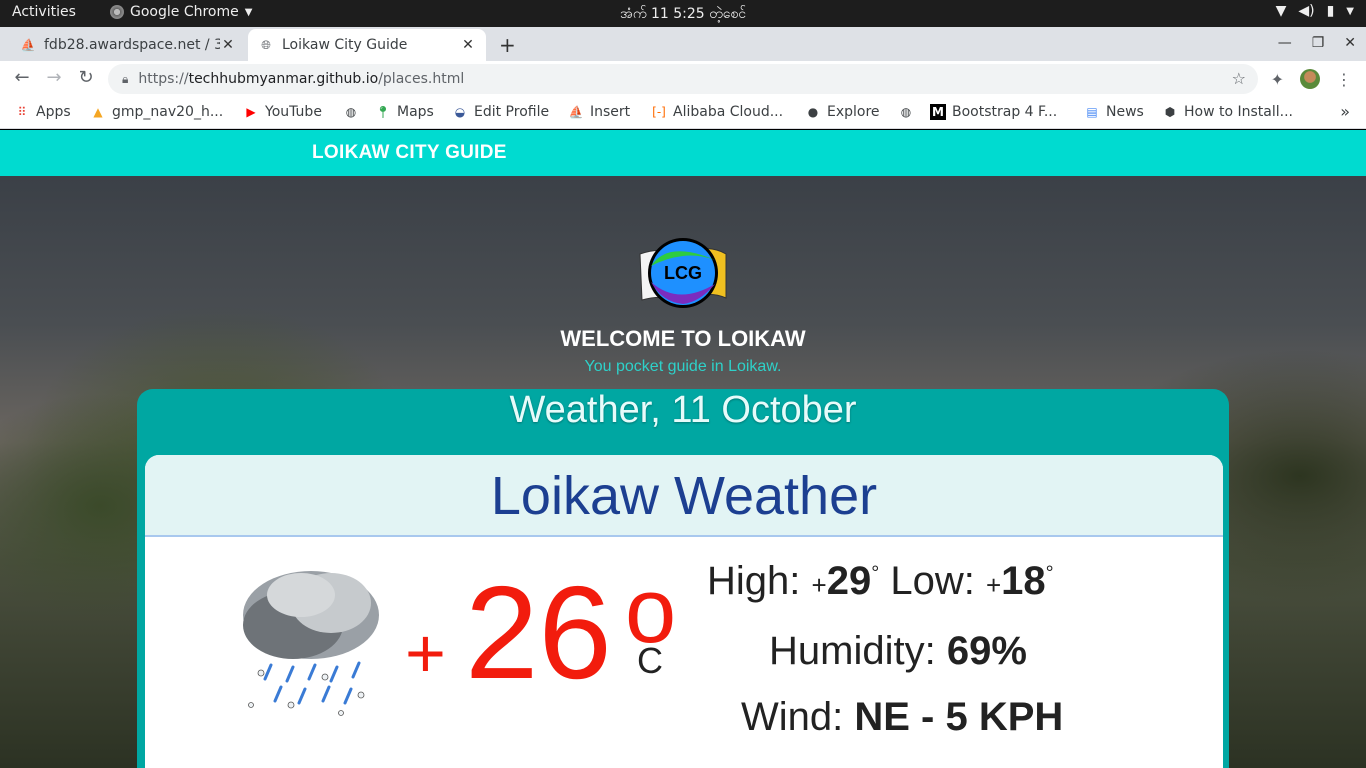 This screenshot has width=1366, height=768. I want to click on new-tab-button: +, so click(507, 45).